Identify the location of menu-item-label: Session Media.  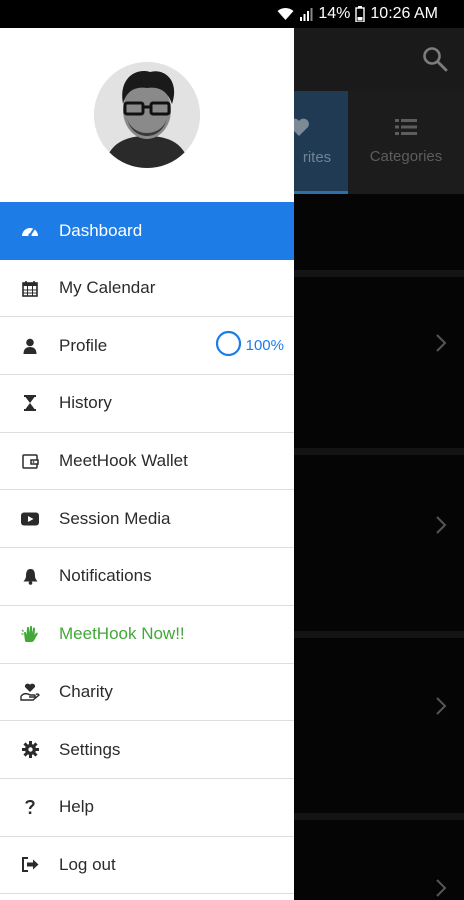
(115, 518).